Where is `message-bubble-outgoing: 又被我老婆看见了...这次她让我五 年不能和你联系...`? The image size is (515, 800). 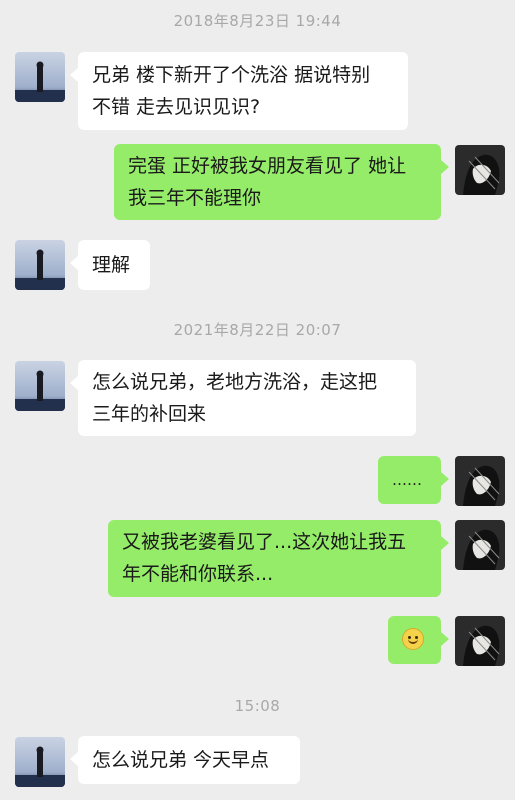 message-bubble-outgoing: 又被我老婆看见了...这次她让我五 年不能和你联系... is located at coordinates (278, 558).